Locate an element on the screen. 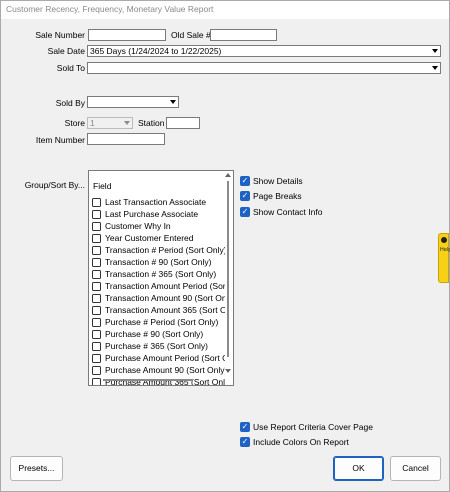 The height and width of the screenshot is (492, 450). old-sale-input is located at coordinates (243, 35).